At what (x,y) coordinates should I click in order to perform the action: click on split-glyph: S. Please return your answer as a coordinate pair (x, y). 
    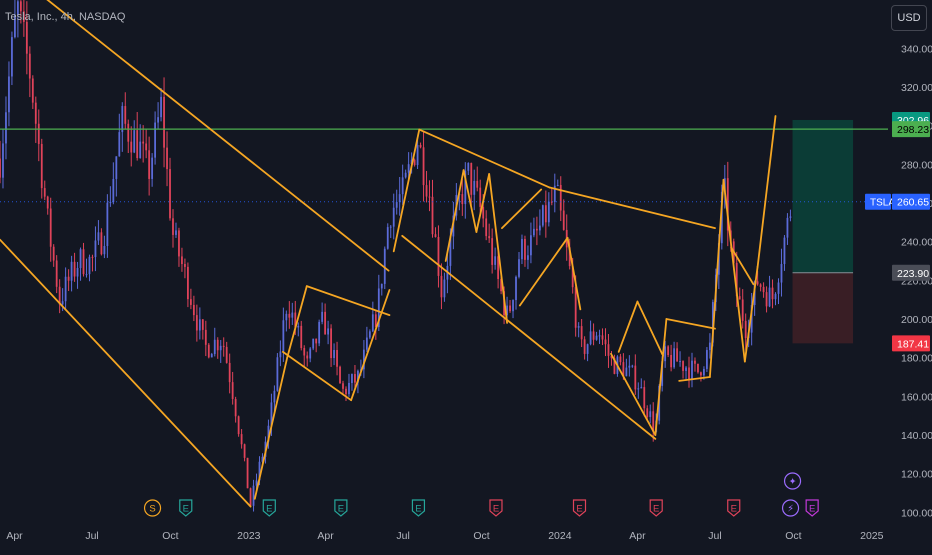
    Looking at the image, I should click on (152, 509).